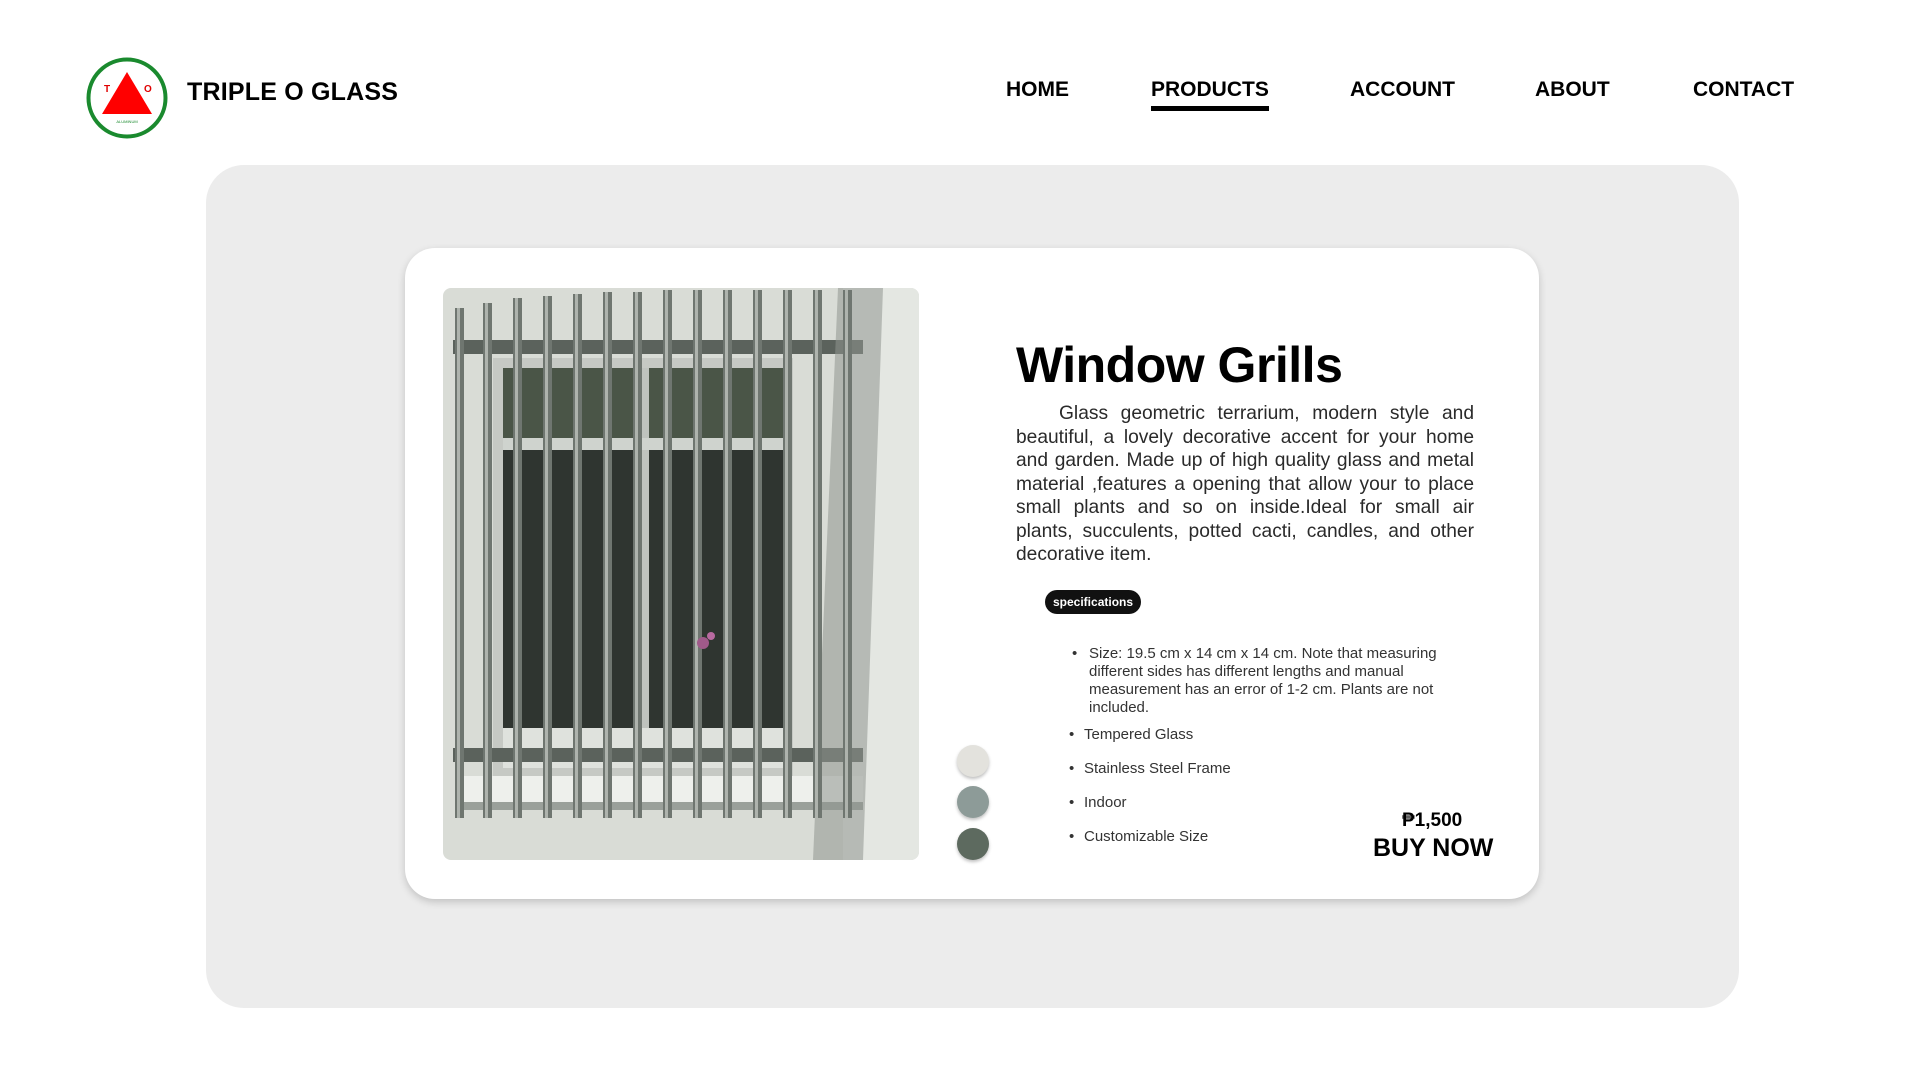 The image size is (1920, 1080). I want to click on product-image, so click(681, 574).